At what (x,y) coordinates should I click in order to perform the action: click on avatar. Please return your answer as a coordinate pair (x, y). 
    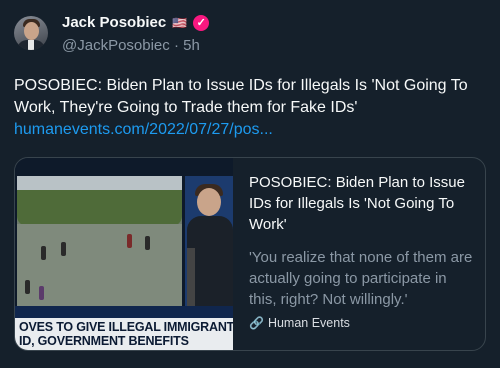
    Looking at the image, I should click on (31, 33).